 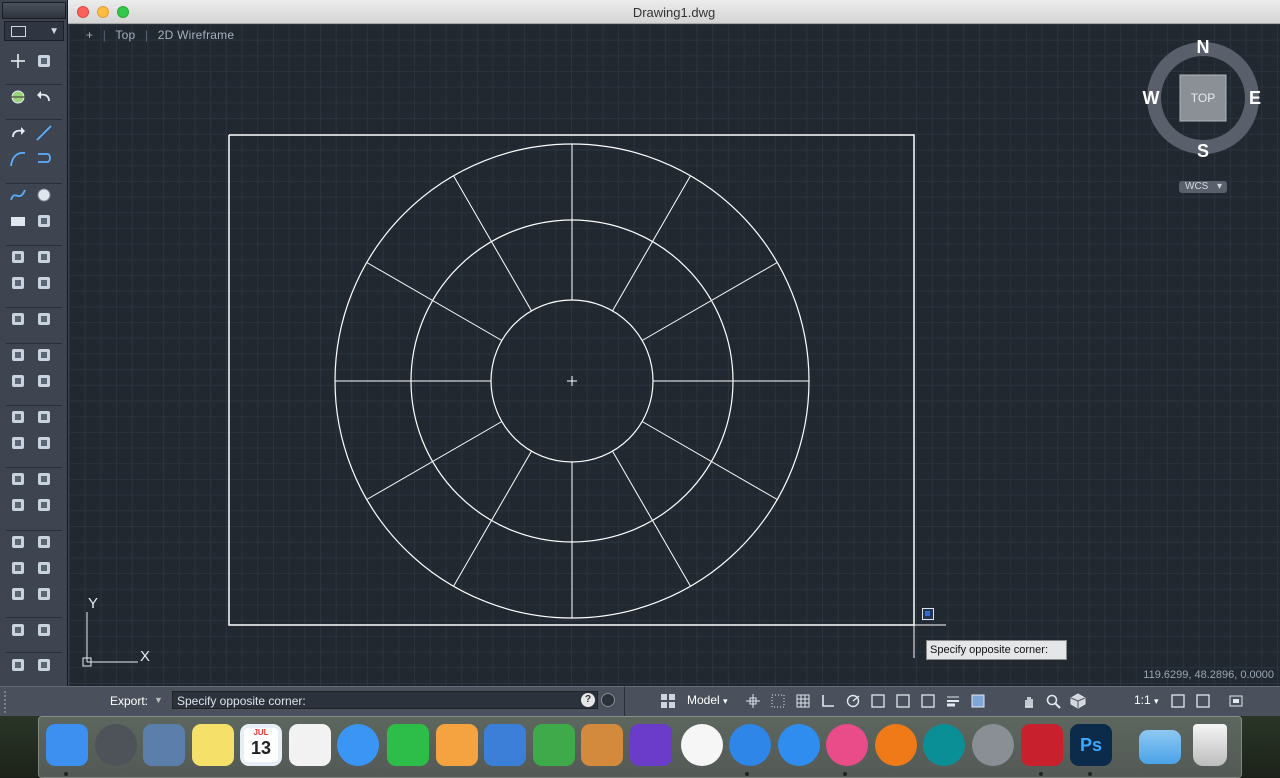 I want to click on tool-offset-button, so click(x=18, y=479).